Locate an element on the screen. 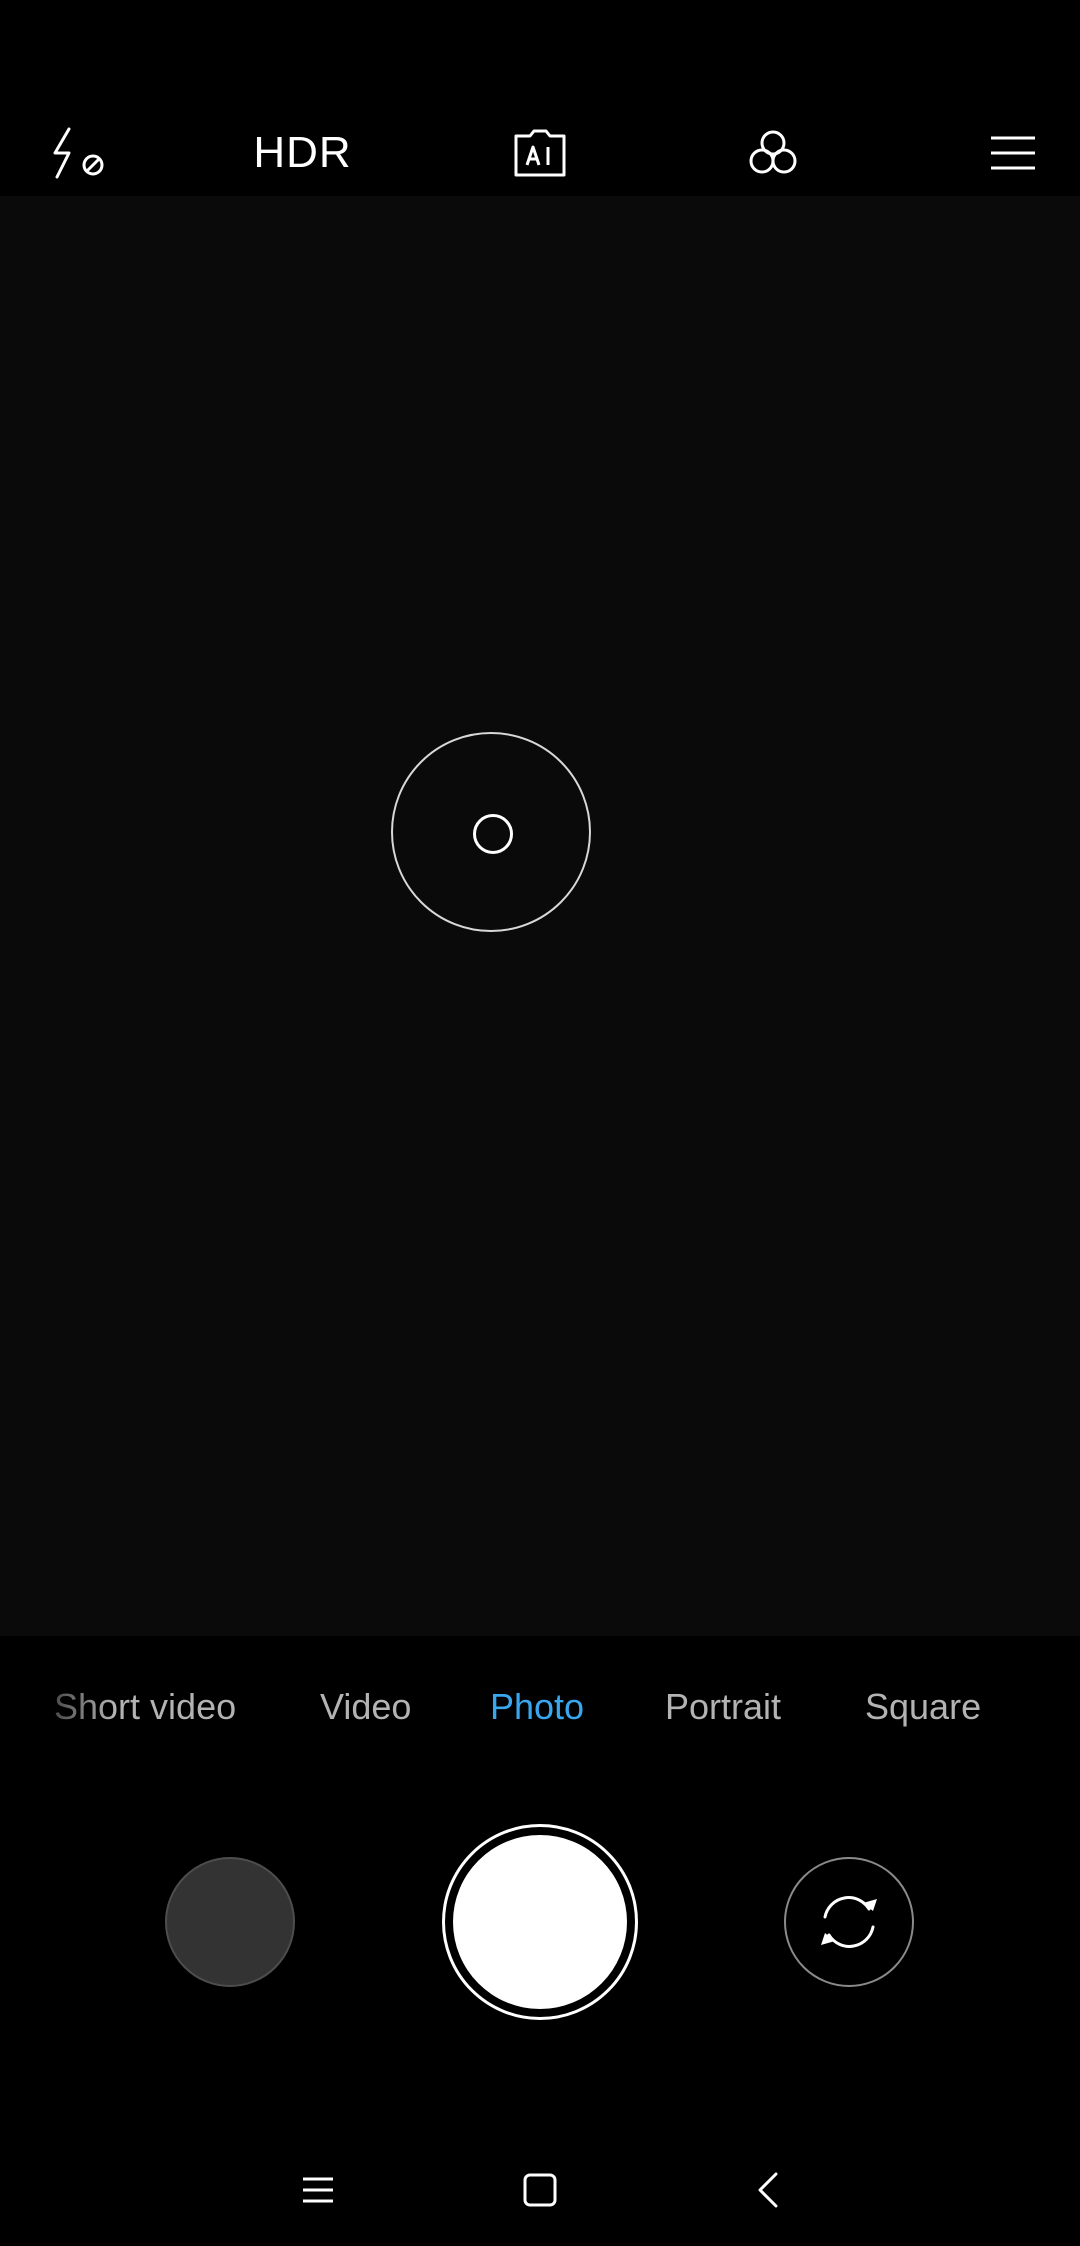  recents-icon is located at coordinates (318, 2190).